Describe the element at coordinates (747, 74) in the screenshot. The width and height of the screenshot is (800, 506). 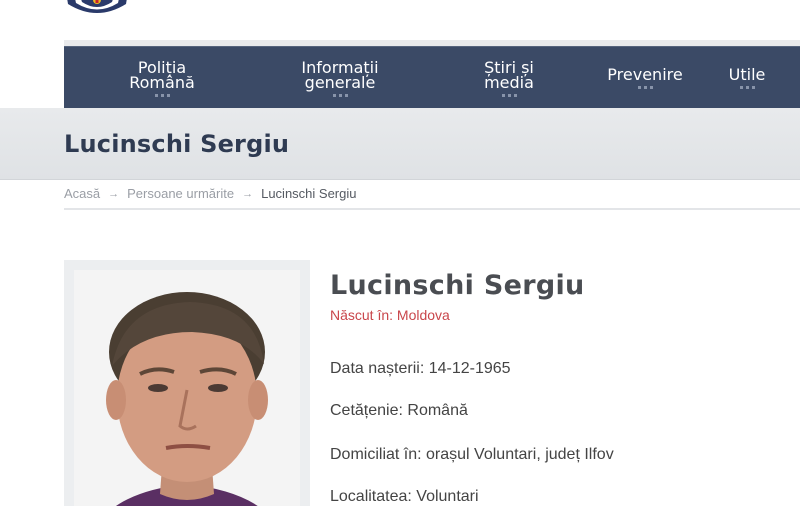
I see `nav-label: Utile` at that location.